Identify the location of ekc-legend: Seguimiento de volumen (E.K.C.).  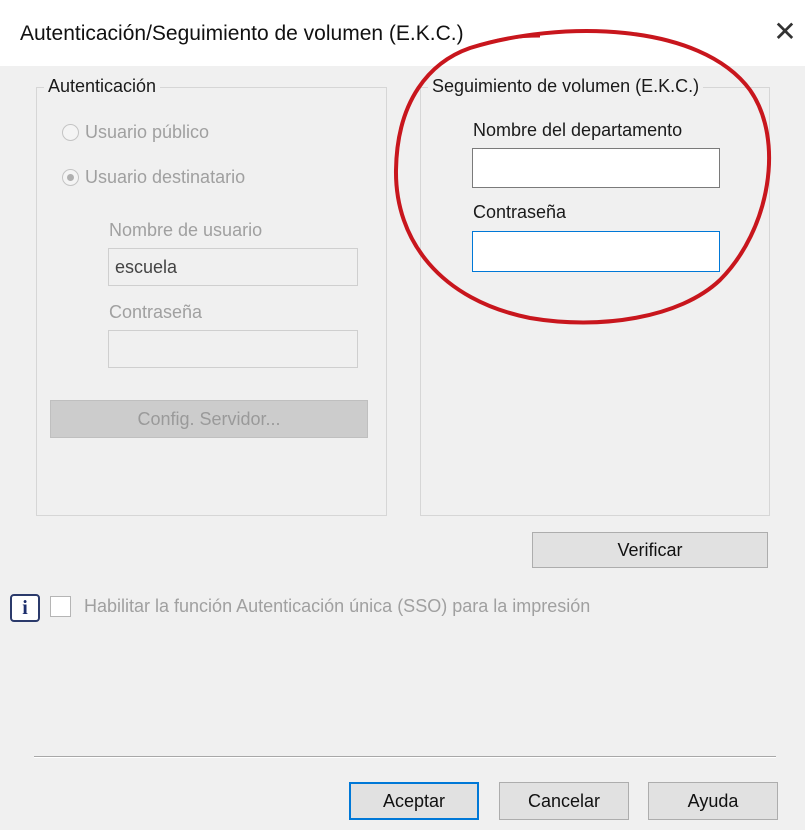
(566, 86).